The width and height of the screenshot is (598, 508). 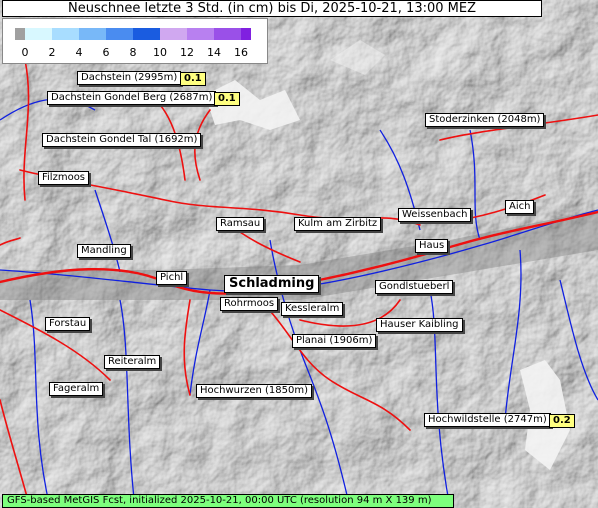 What do you see at coordinates (106, 52) in the screenshot?
I see `legend-tick-label: 6` at bounding box center [106, 52].